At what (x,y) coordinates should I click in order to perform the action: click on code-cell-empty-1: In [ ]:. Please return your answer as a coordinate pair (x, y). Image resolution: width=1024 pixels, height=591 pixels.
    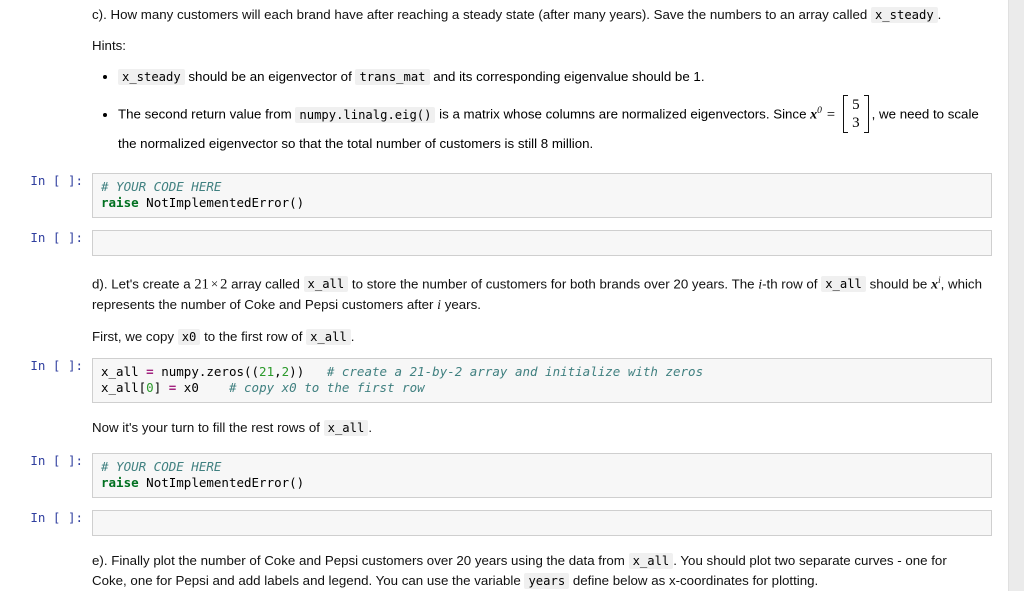
    Looking at the image, I should click on (504, 243).